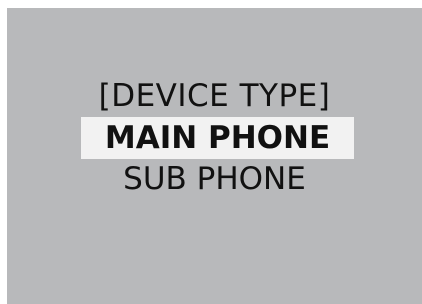  What do you see at coordinates (214, 96) in the screenshot?
I see `menu-title: [DEVICE TYPE]` at bounding box center [214, 96].